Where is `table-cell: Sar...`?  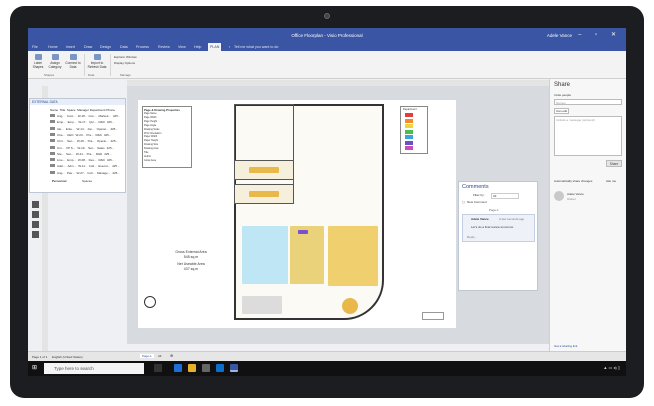
table-cell: Sar... is located at coordinates (92, 147).